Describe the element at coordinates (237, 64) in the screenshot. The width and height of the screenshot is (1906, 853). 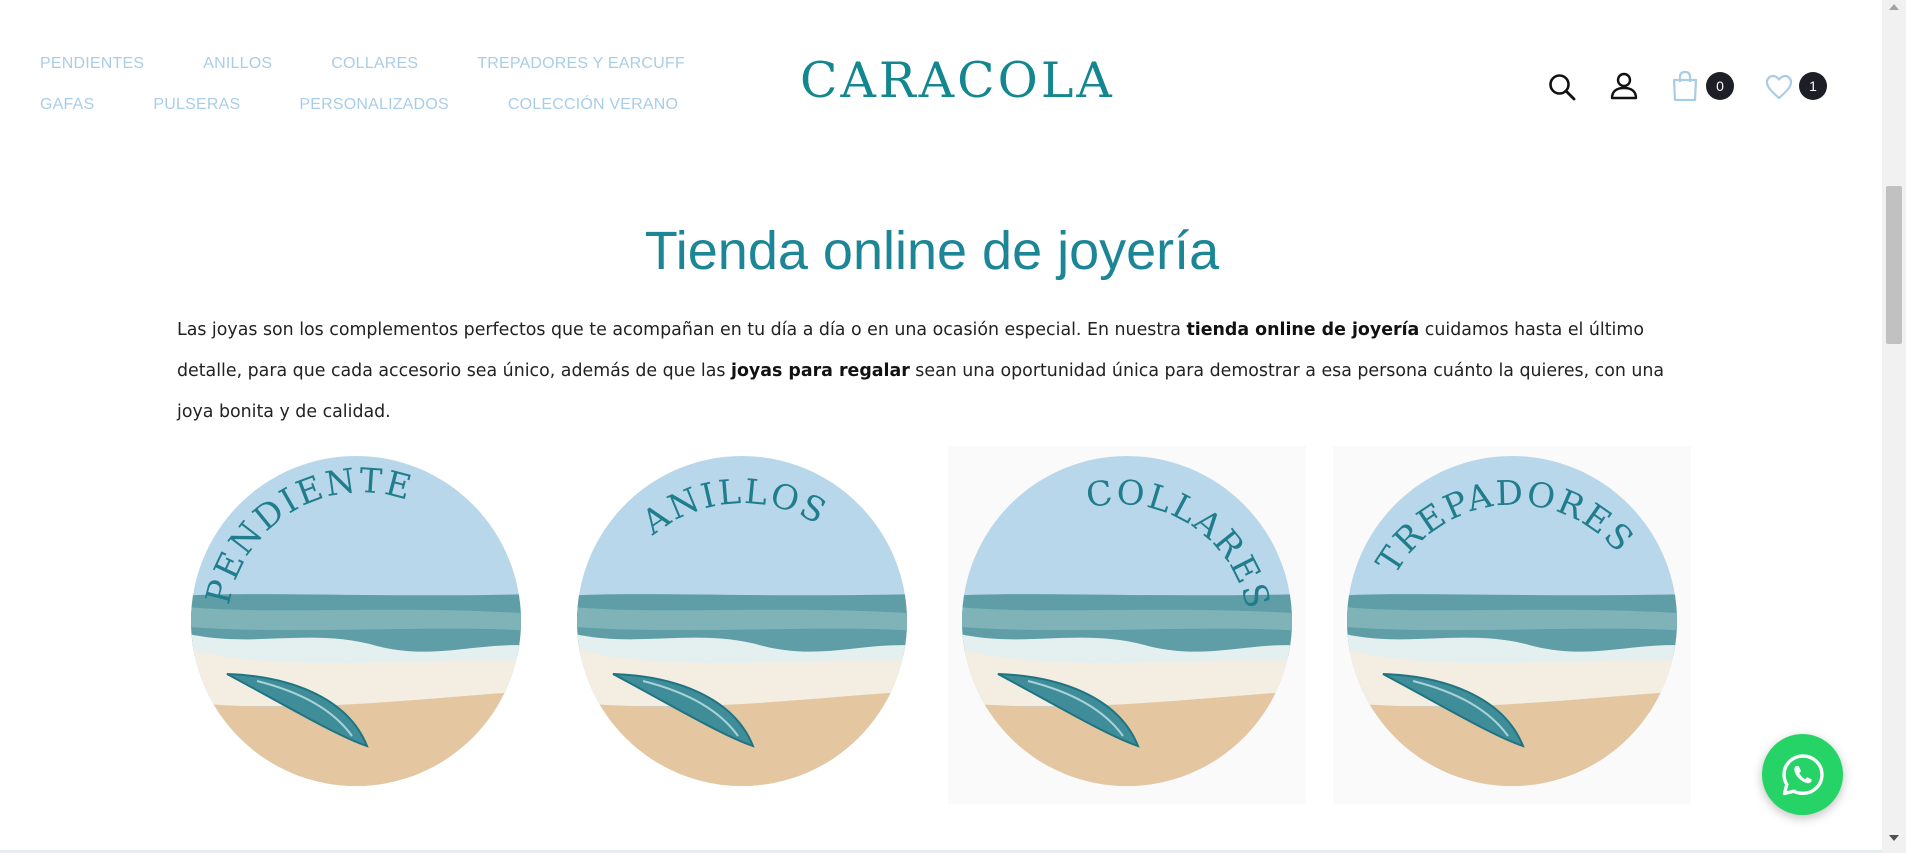
I see `nav-anillos: ANILLOS` at that location.